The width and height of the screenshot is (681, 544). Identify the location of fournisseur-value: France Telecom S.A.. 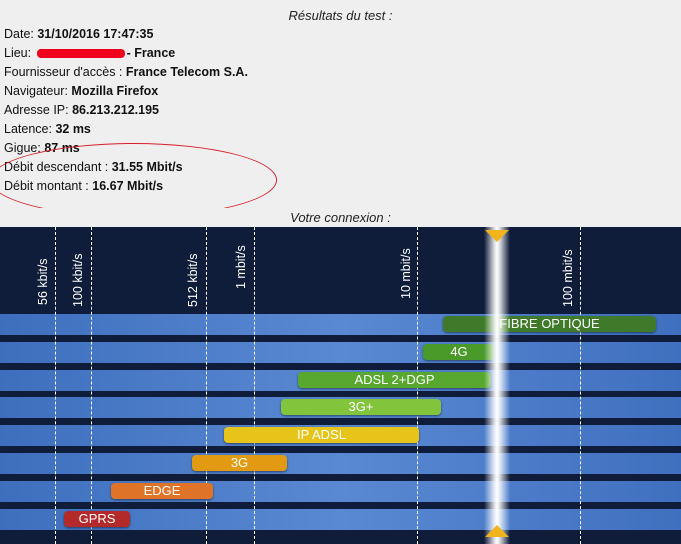
(186, 72).